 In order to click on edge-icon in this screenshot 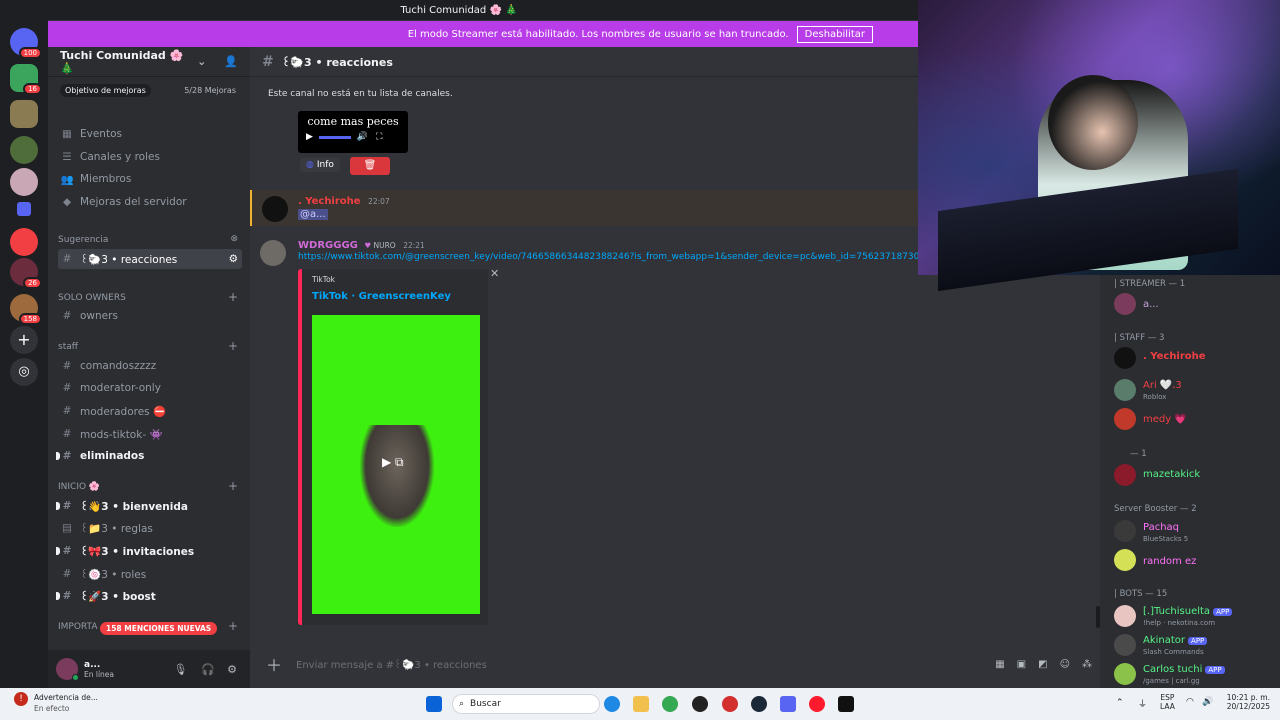, I will do `click(612, 704)`.